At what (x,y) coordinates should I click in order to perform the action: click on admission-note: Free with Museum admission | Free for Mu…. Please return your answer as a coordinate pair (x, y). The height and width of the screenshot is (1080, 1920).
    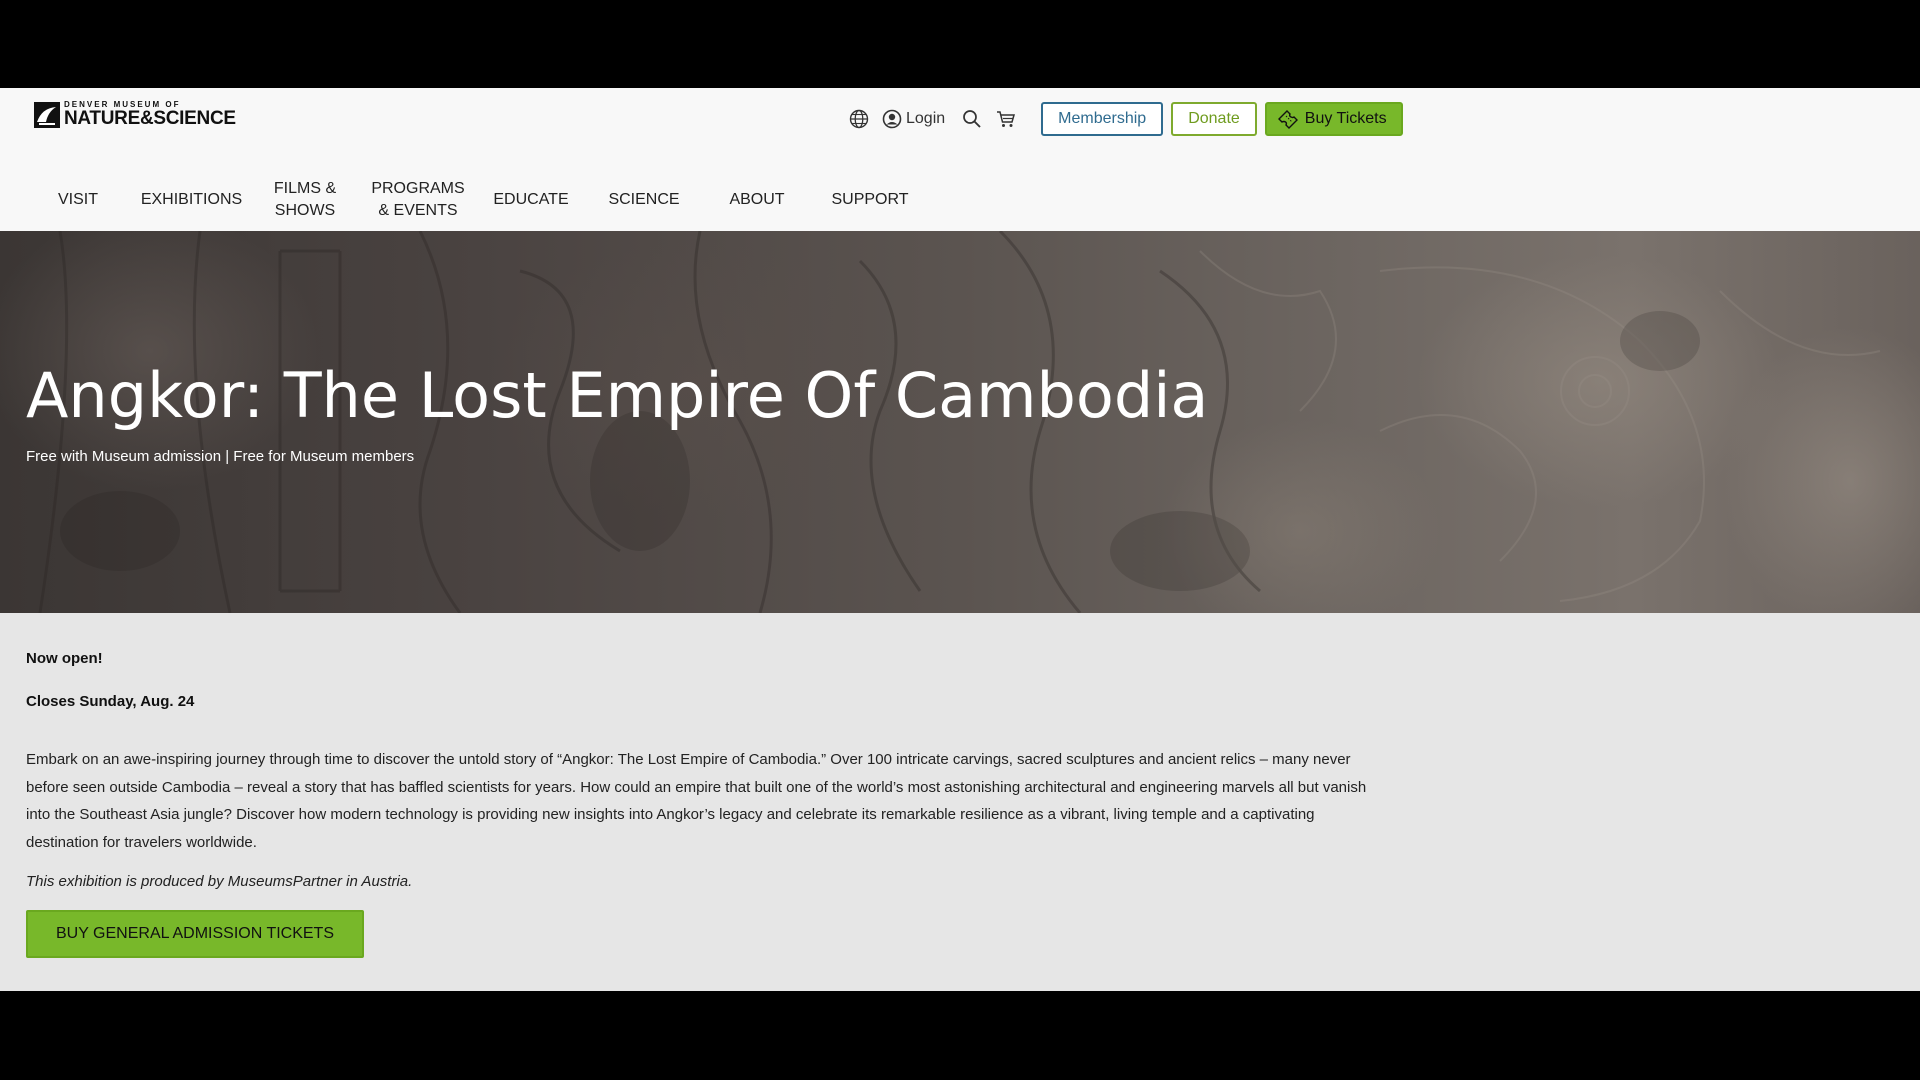
    Looking at the image, I should click on (220, 456).